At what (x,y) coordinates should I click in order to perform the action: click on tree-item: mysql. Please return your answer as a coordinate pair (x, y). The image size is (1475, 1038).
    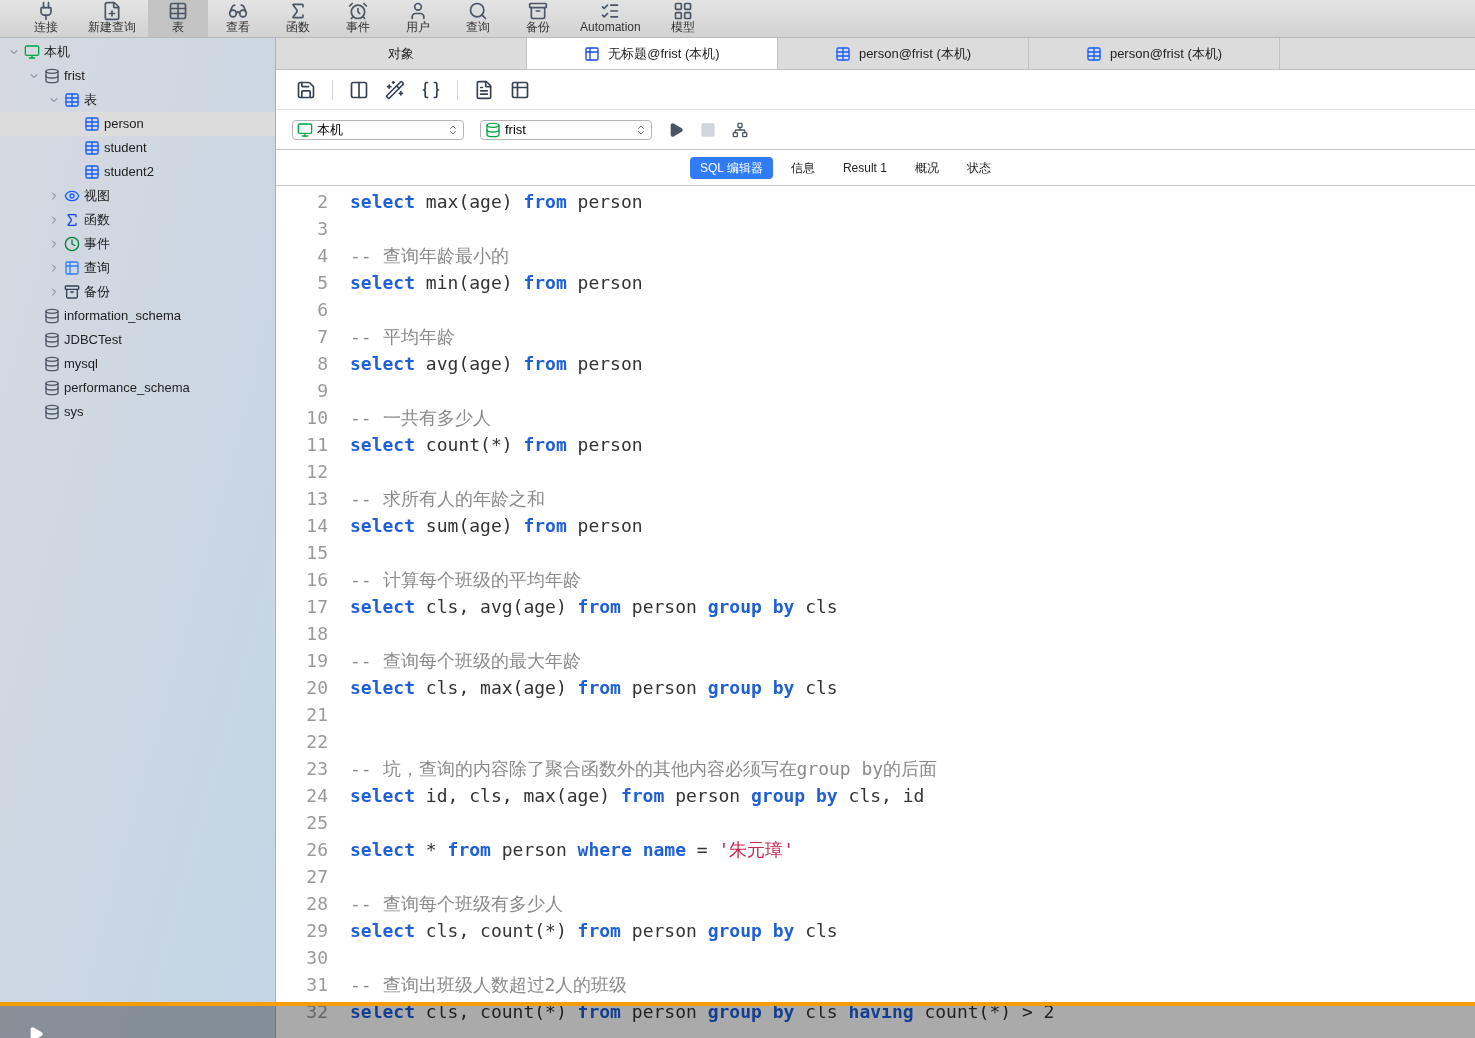
    Looking at the image, I should click on (137, 364).